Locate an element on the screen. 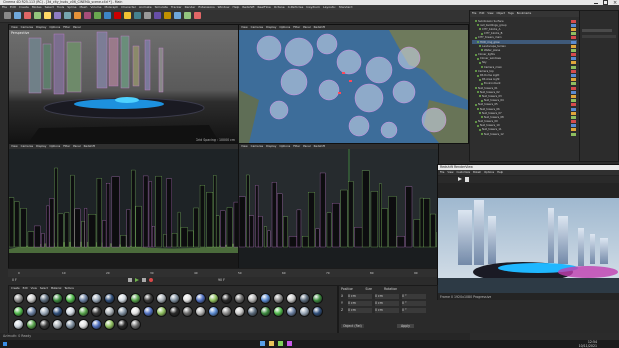  record-icon is located at coordinates (151, 280).